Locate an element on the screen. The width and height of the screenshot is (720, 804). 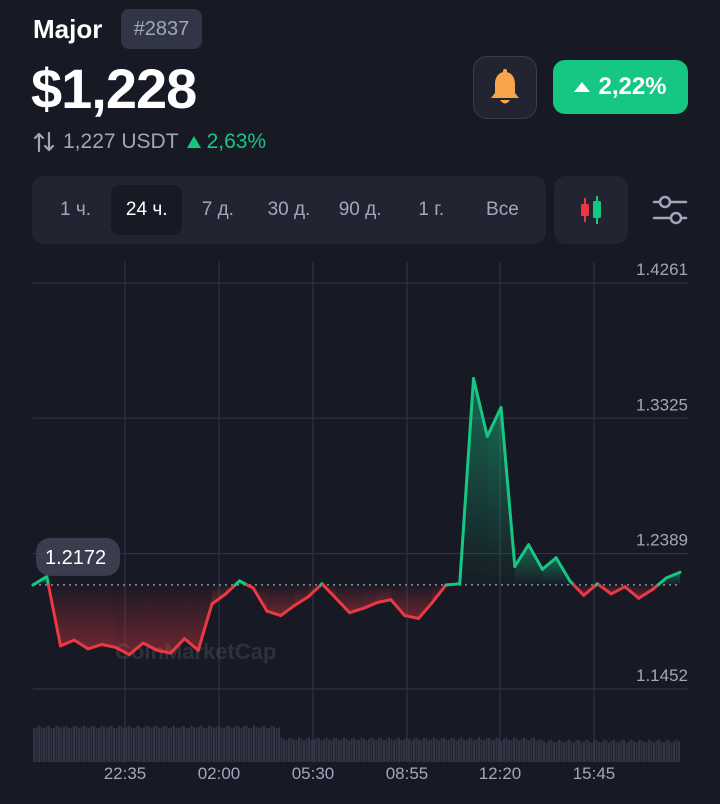
coin-name: Major is located at coordinates (68, 29).